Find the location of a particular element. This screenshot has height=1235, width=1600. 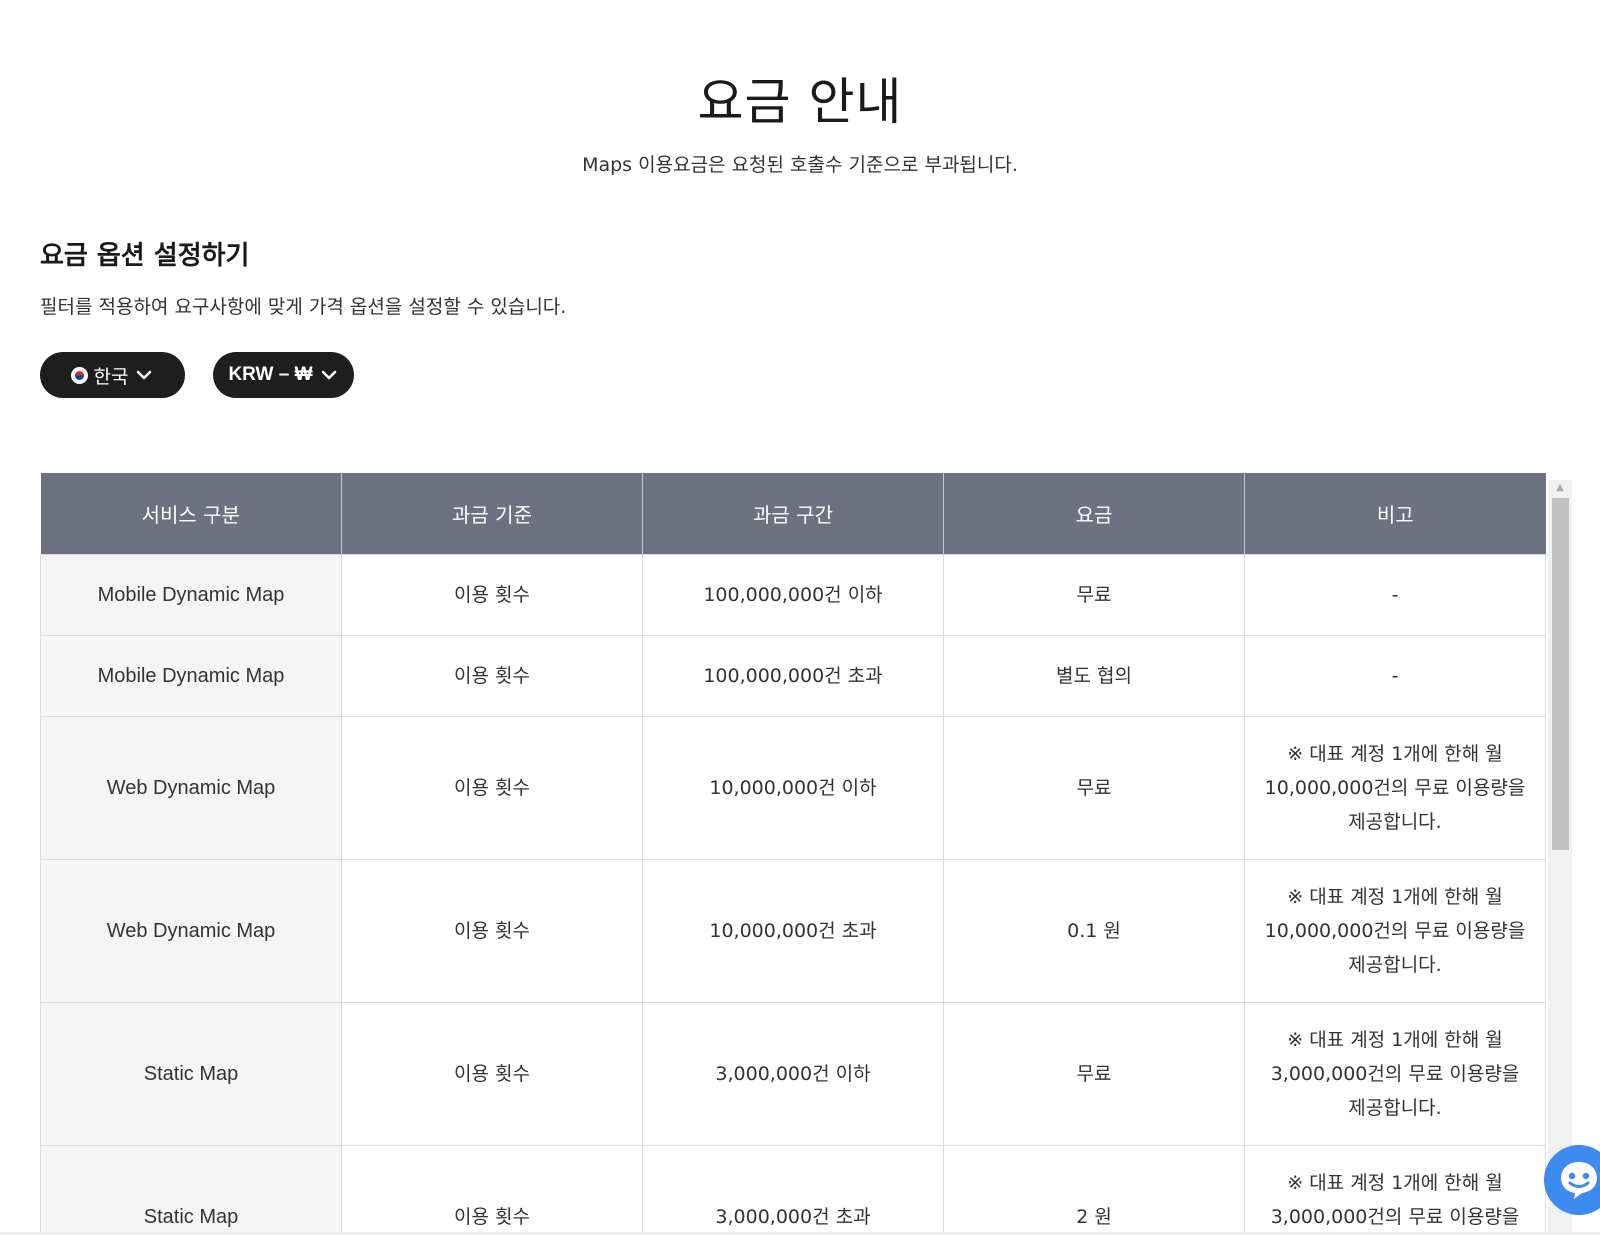

options-description: 필터를 적용하여 요구사항에 맞게 가격 옵션을 설정할 수 있습니다. is located at coordinates (303, 307).